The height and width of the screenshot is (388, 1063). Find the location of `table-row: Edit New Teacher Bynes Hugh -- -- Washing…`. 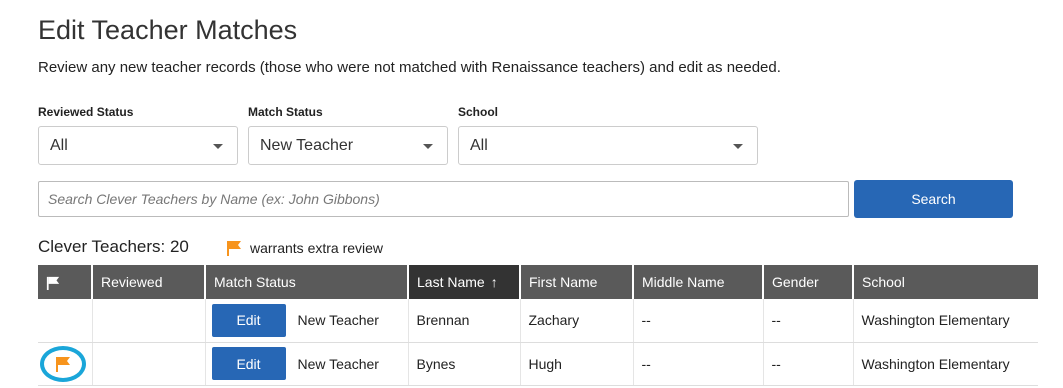

table-row: Edit New Teacher Bynes Hugh -- -- Washing… is located at coordinates (538, 364).